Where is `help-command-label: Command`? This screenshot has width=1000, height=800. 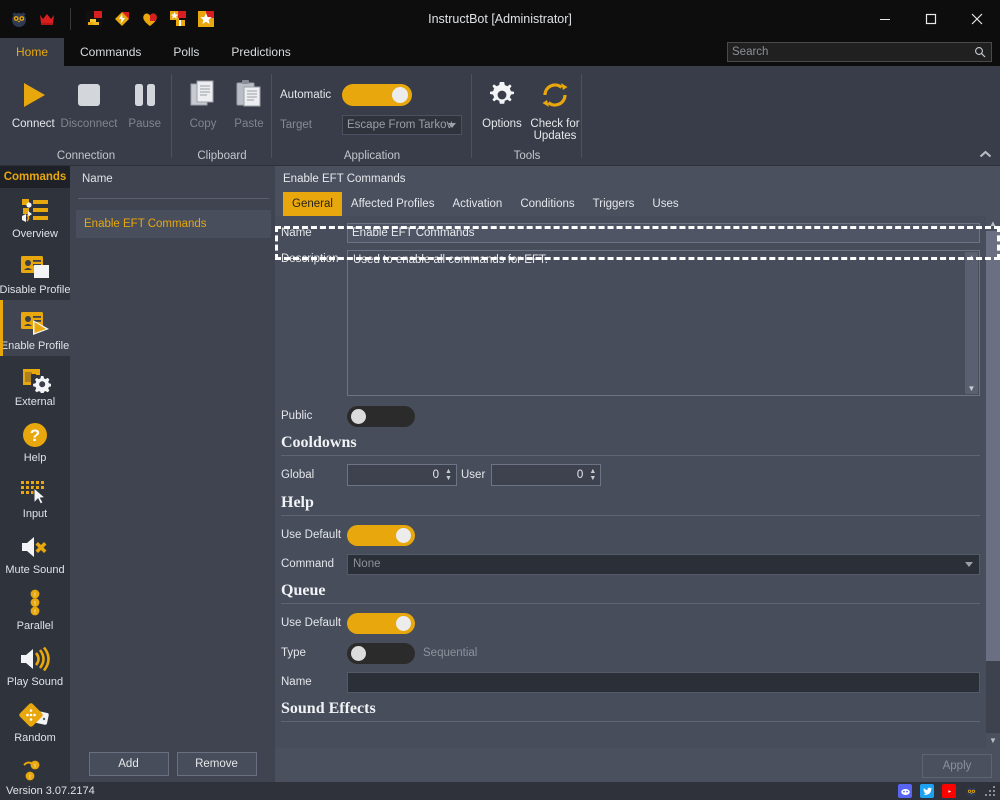
help-command-label: Command is located at coordinates (308, 564).